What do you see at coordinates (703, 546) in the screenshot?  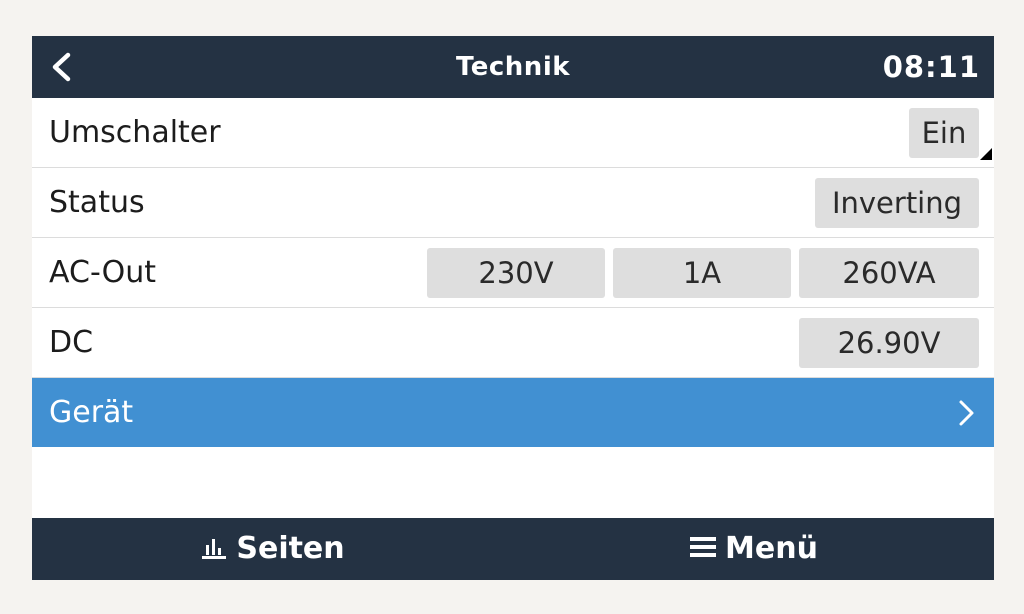 I see `hamburger-menu-icon` at bounding box center [703, 546].